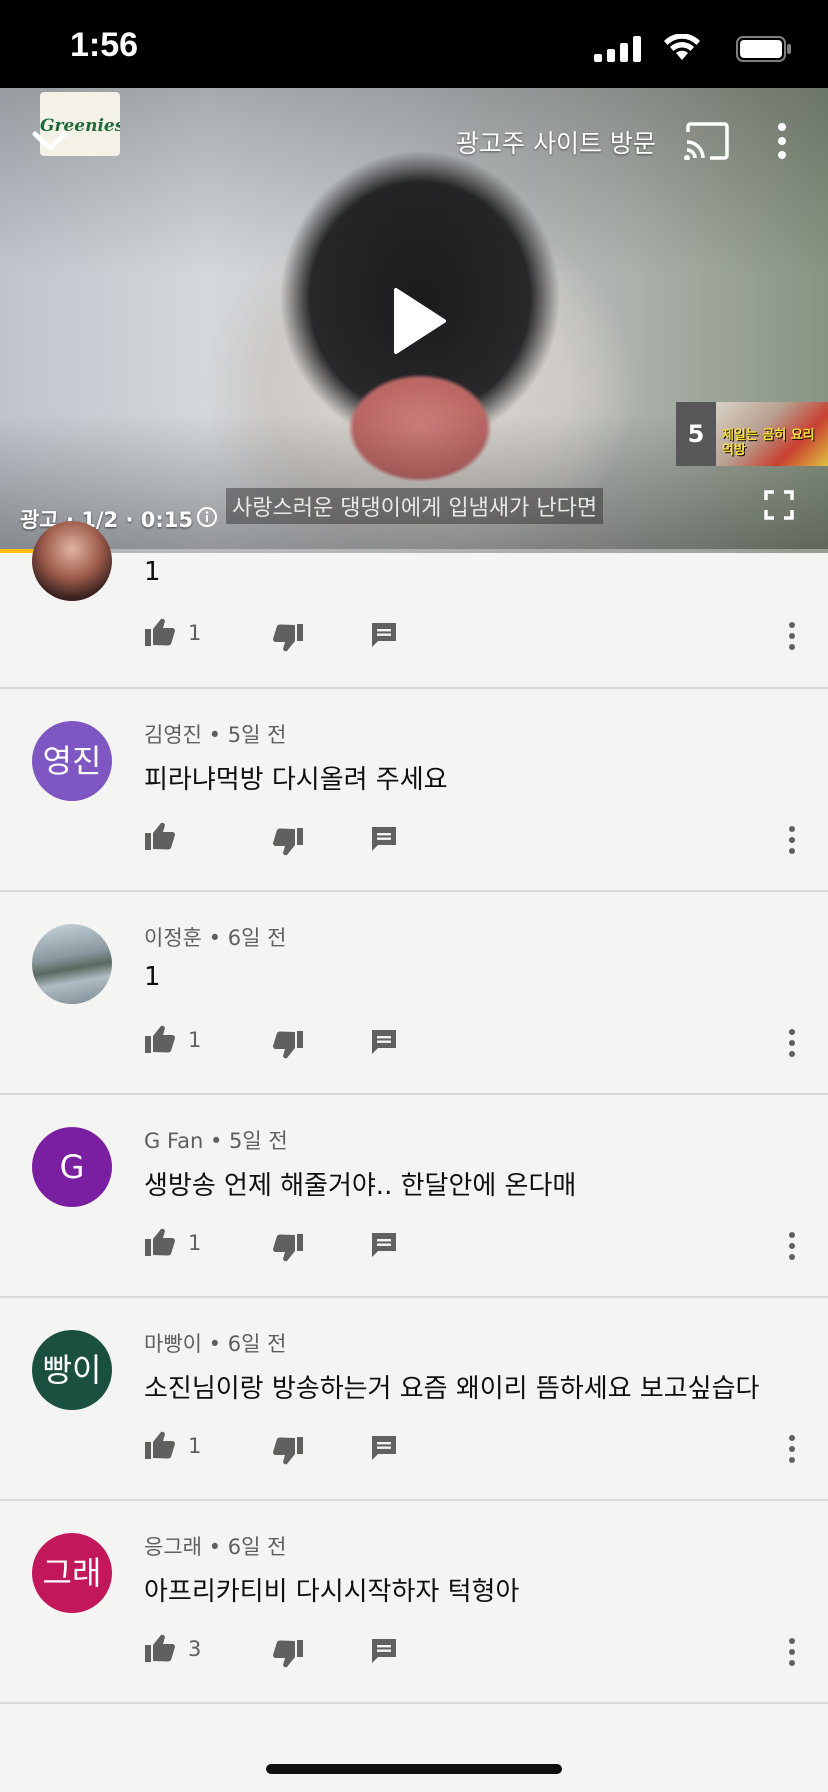 The height and width of the screenshot is (1792, 828). Describe the element at coordinates (195, 1649) in the screenshot. I see `like-count: 3` at that location.